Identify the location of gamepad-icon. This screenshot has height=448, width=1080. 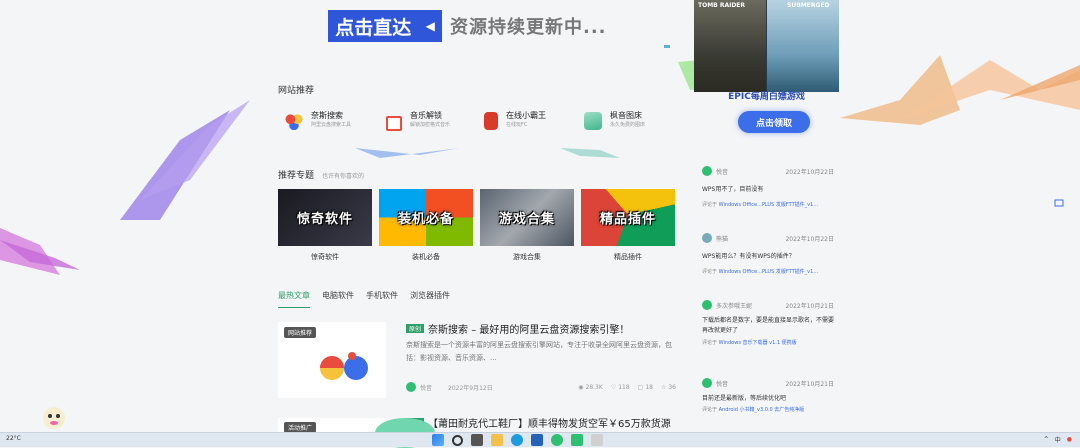
(491, 121).